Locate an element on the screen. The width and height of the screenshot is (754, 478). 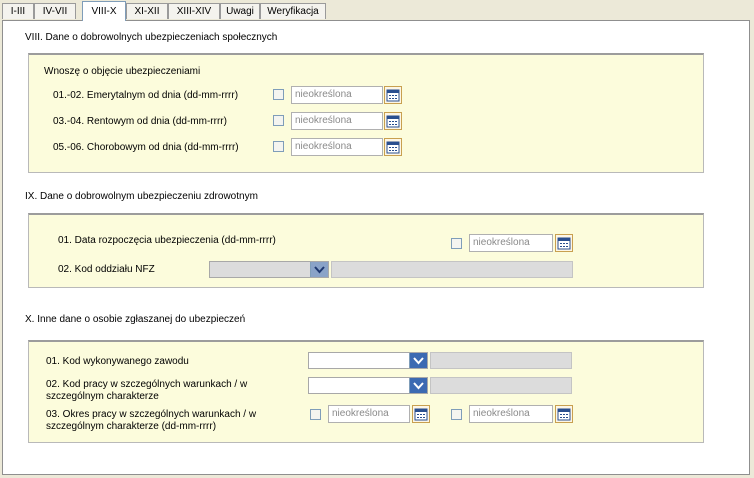
kod-nfz-name-field is located at coordinates (452, 269).